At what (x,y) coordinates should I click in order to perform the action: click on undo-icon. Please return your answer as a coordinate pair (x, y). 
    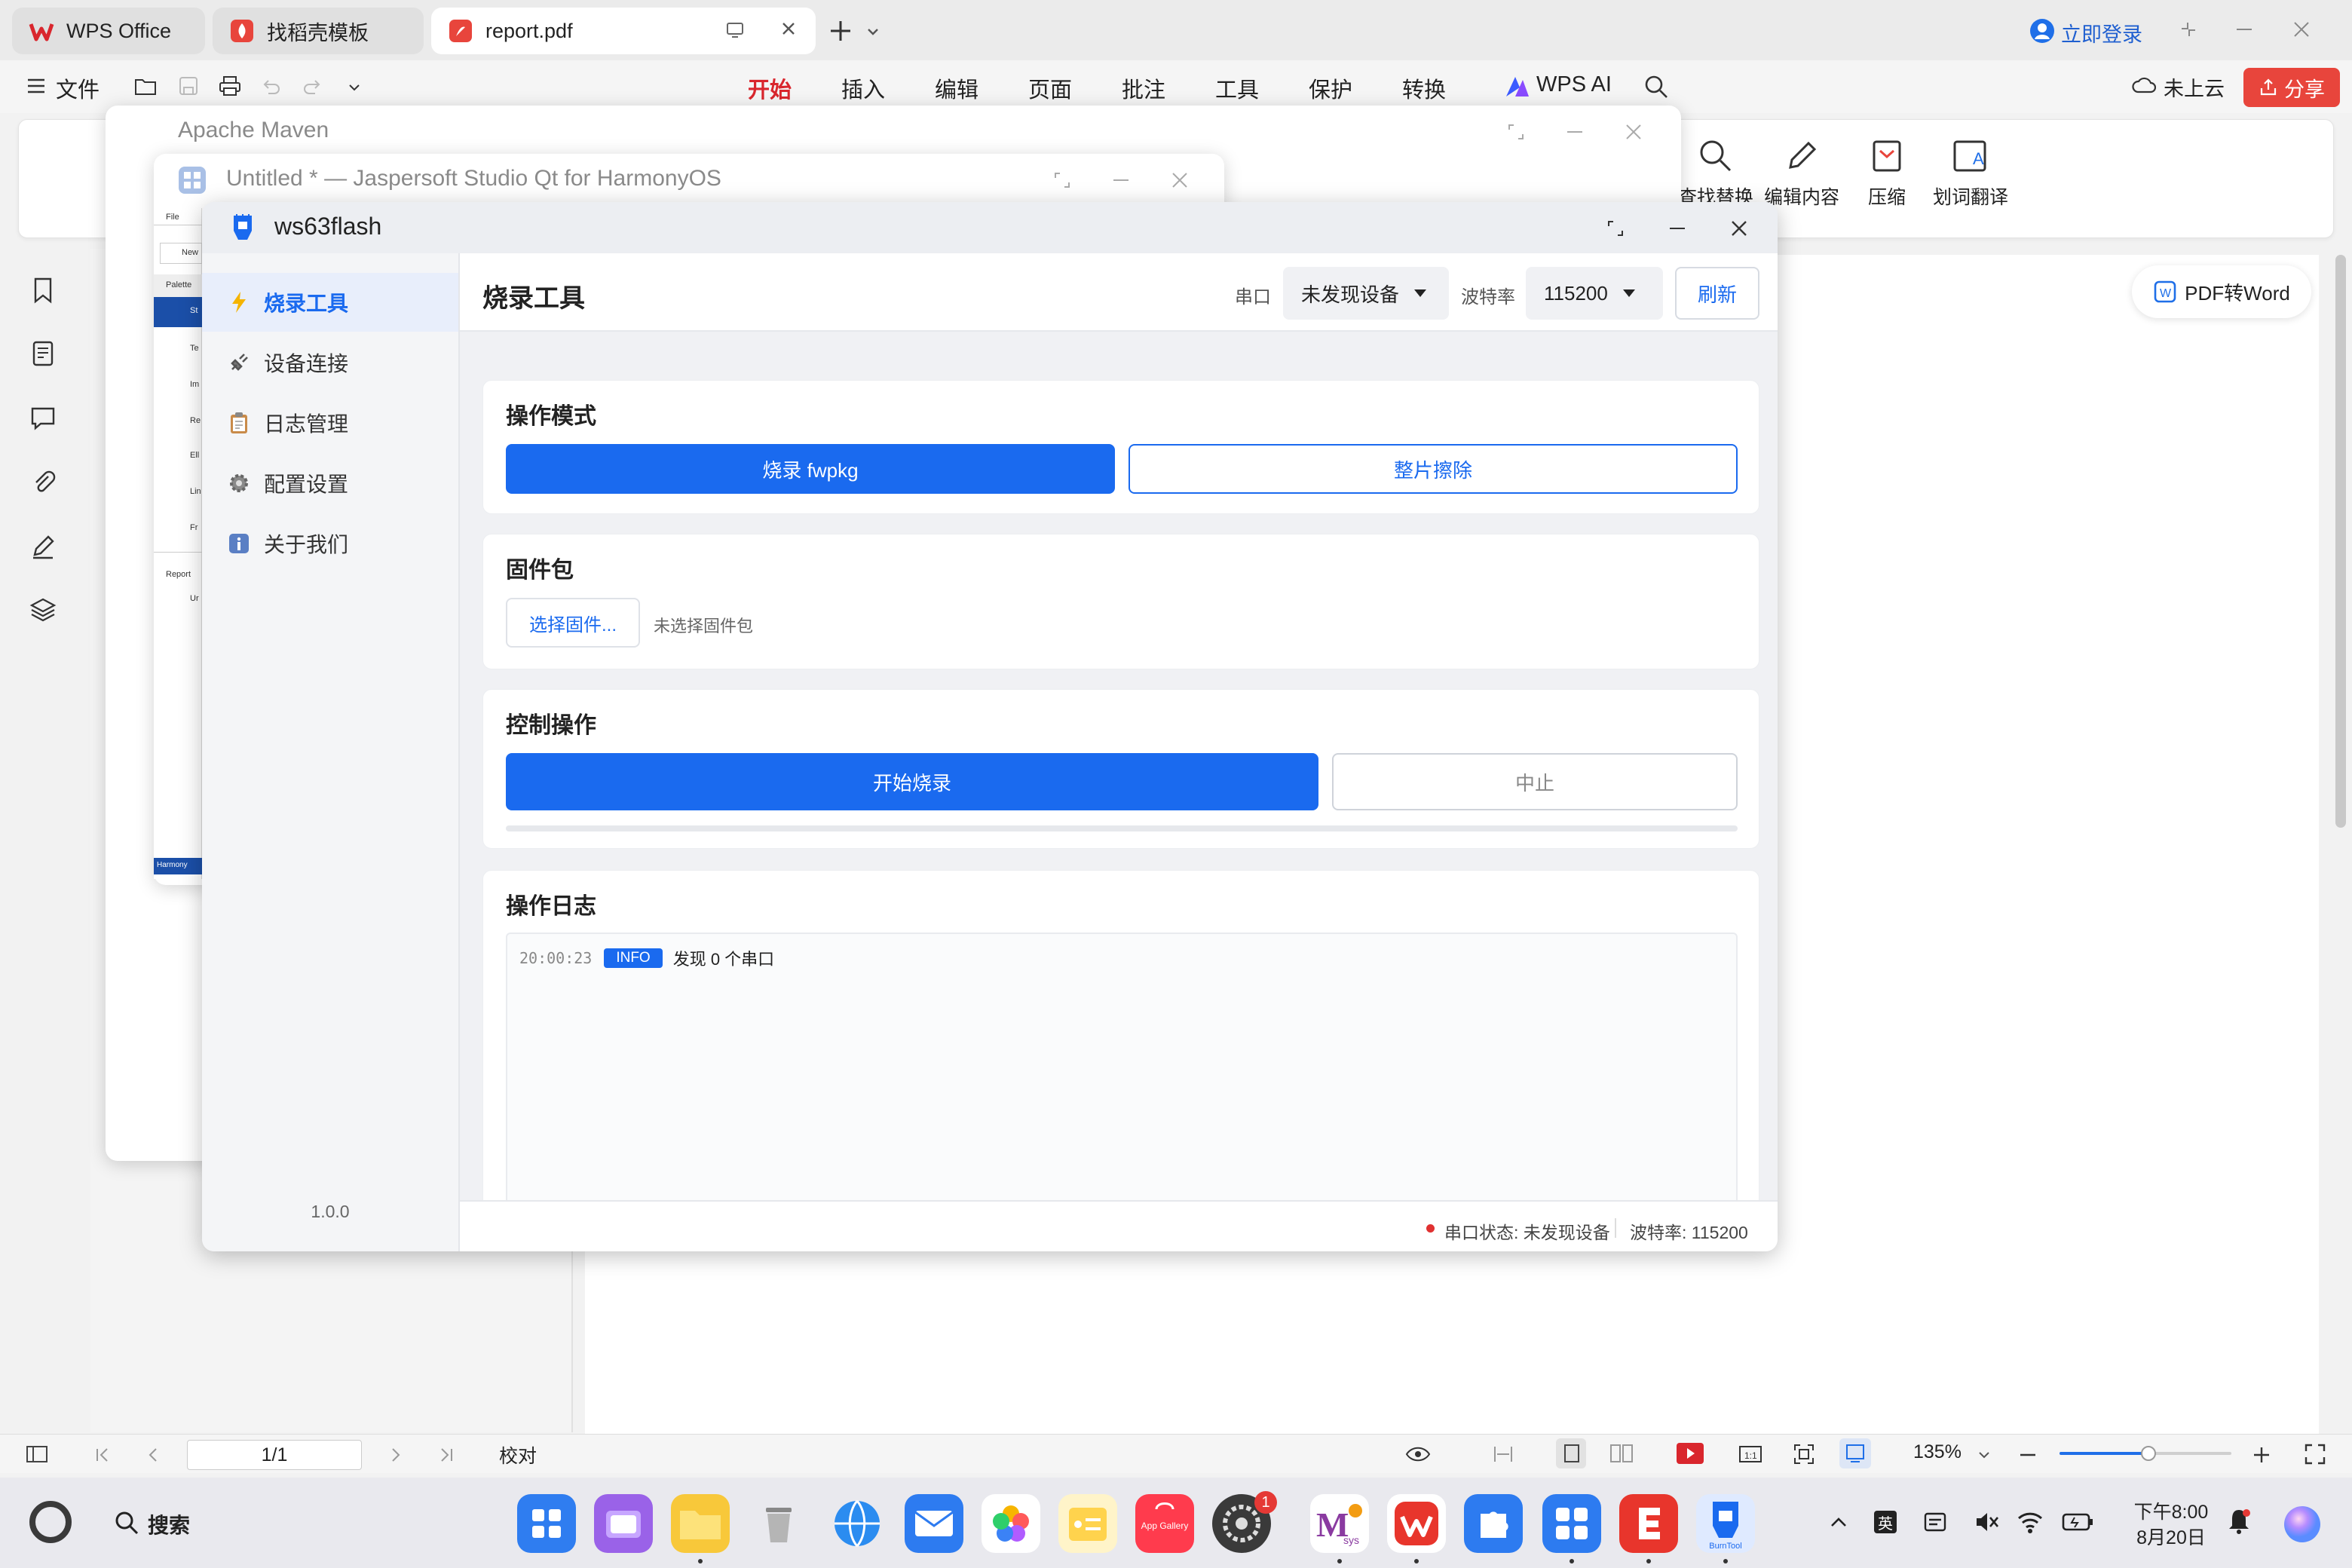
    Looking at the image, I should click on (271, 85).